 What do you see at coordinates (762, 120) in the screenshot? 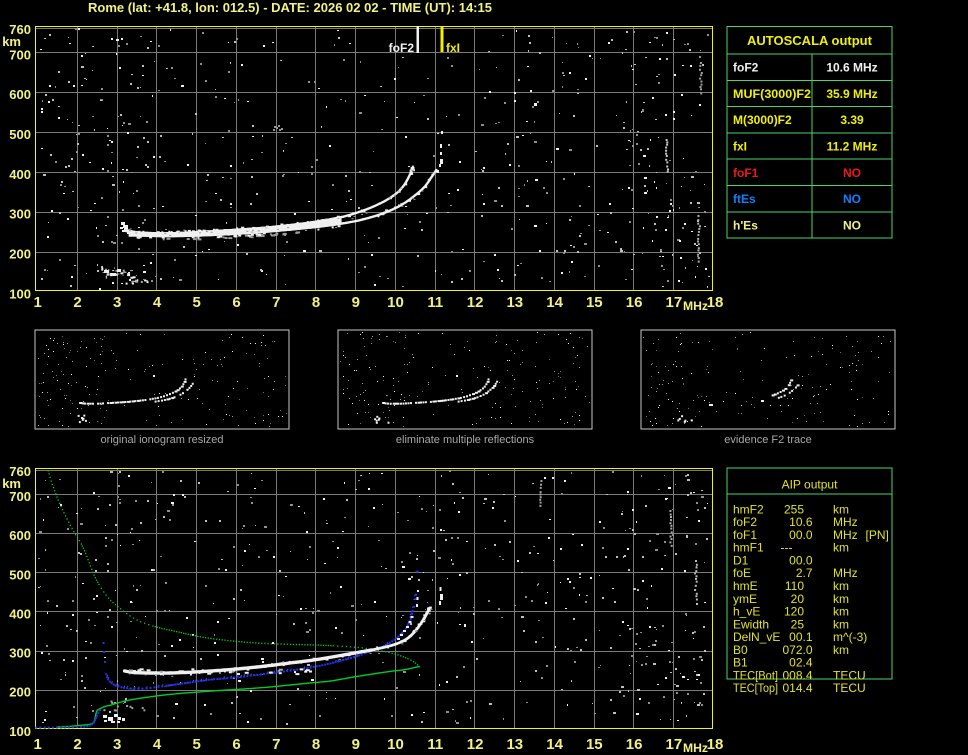
I see `svg-text: M(3000)F2` at bounding box center [762, 120].